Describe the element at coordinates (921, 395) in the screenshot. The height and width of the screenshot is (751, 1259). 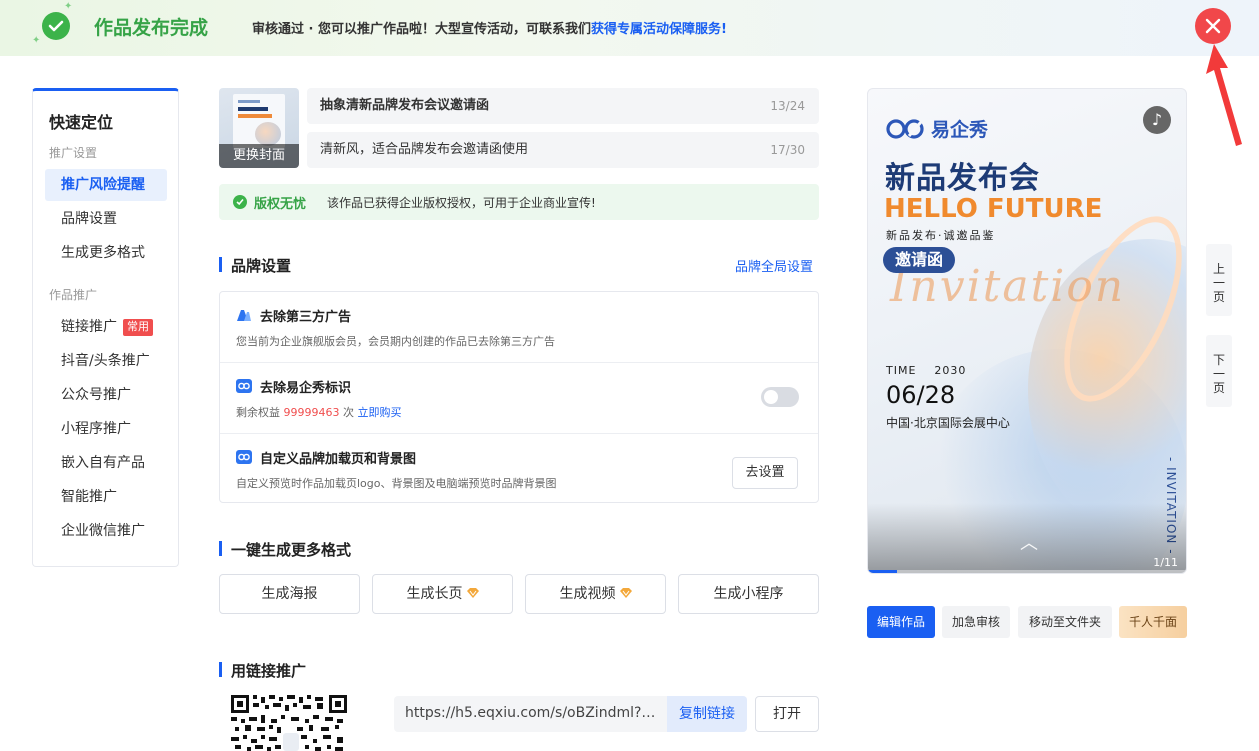
I see `preview-date: 06/28` at that location.